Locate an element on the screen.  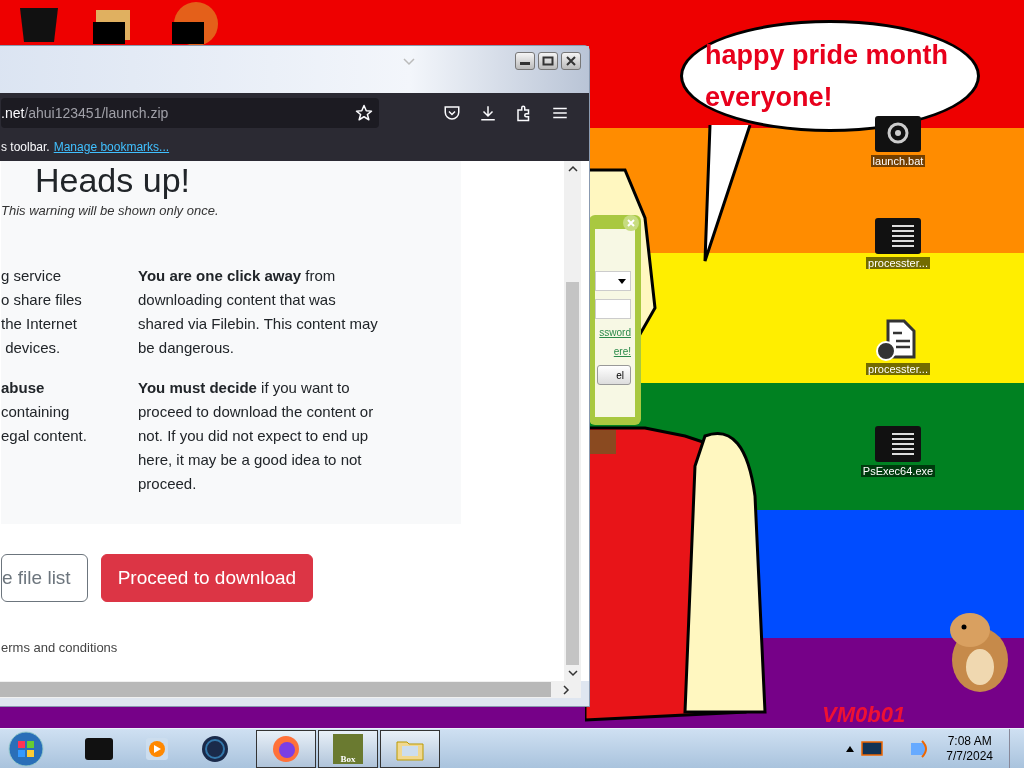
password-field is located at coordinates (613, 309).